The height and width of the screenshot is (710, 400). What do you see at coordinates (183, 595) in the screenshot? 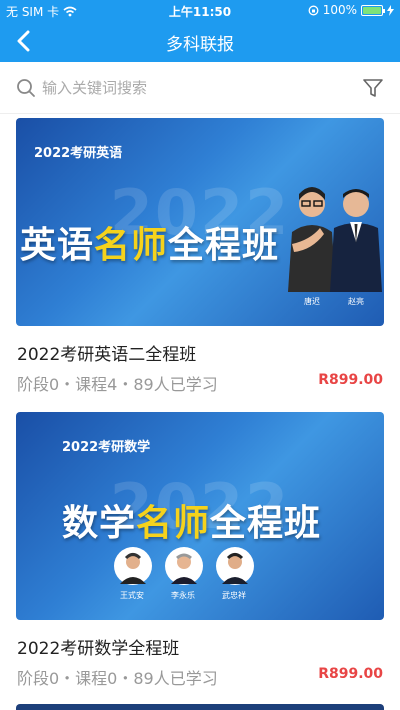
I see `teacher-name: 李永乐` at bounding box center [183, 595].